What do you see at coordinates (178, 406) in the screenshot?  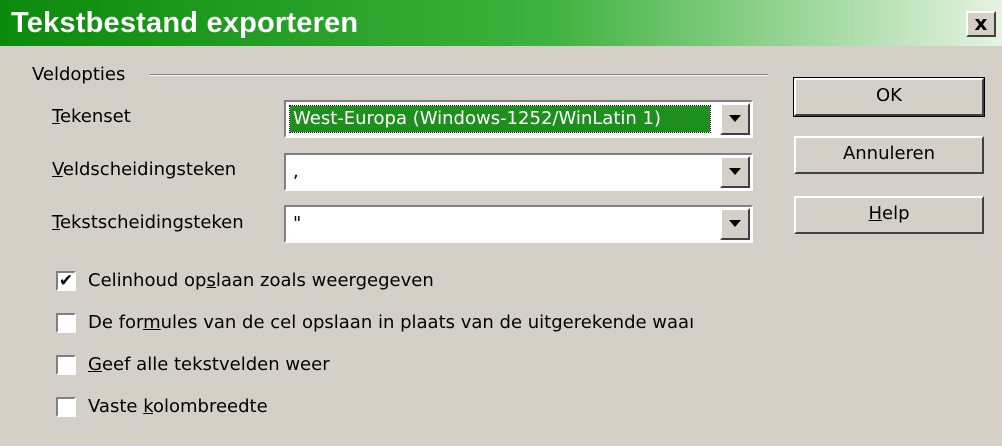 I see `checkbox-label: Vaste kolombreedte` at bounding box center [178, 406].